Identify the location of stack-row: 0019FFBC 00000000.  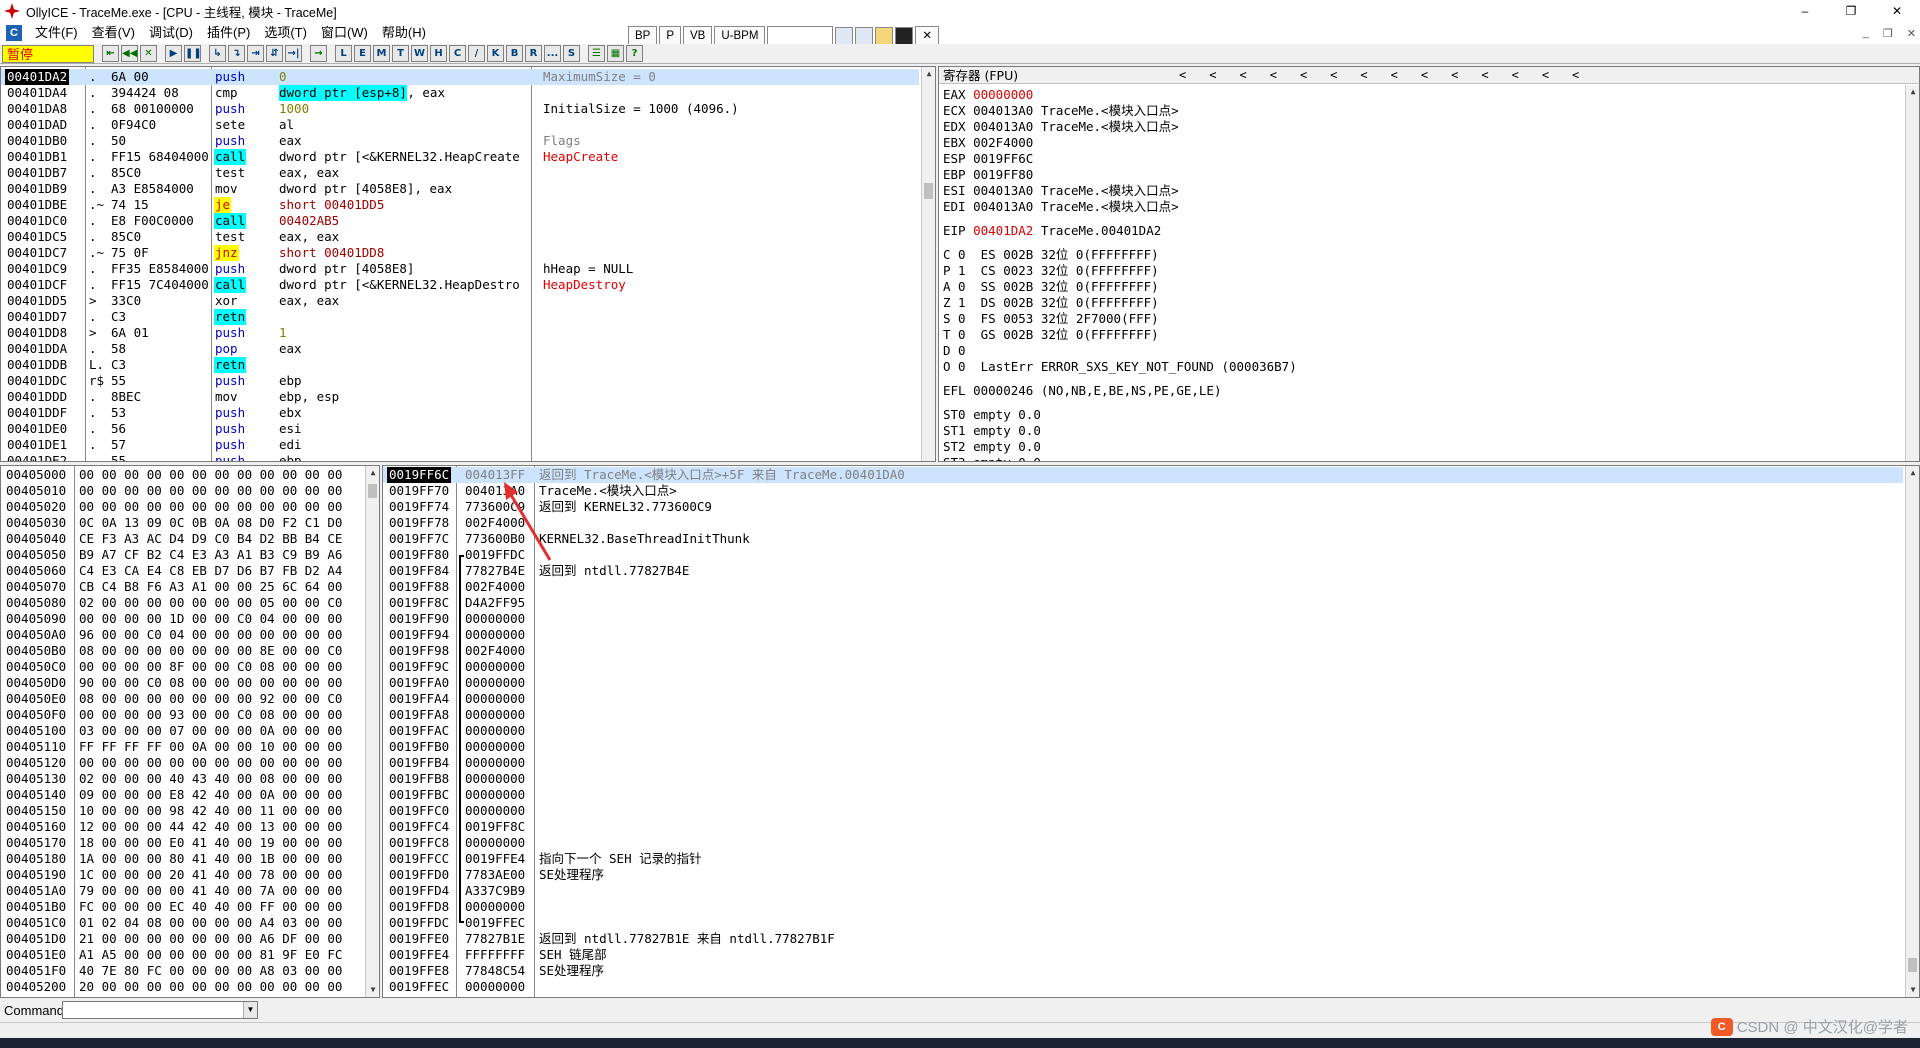
(1143, 795).